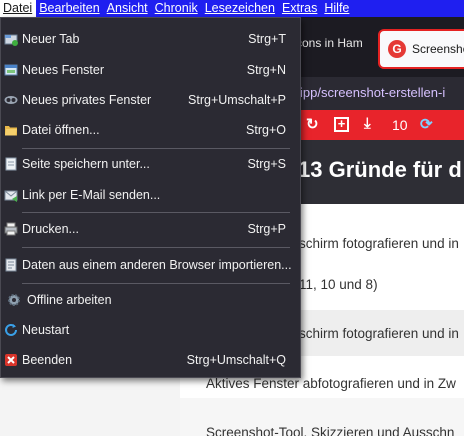 Image resolution: width=464 pixels, height=436 pixels. What do you see at coordinates (266, 229) in the screenshot?
I see `menu-item-shortcut: Strg+P` at bounding box center [266, 229].